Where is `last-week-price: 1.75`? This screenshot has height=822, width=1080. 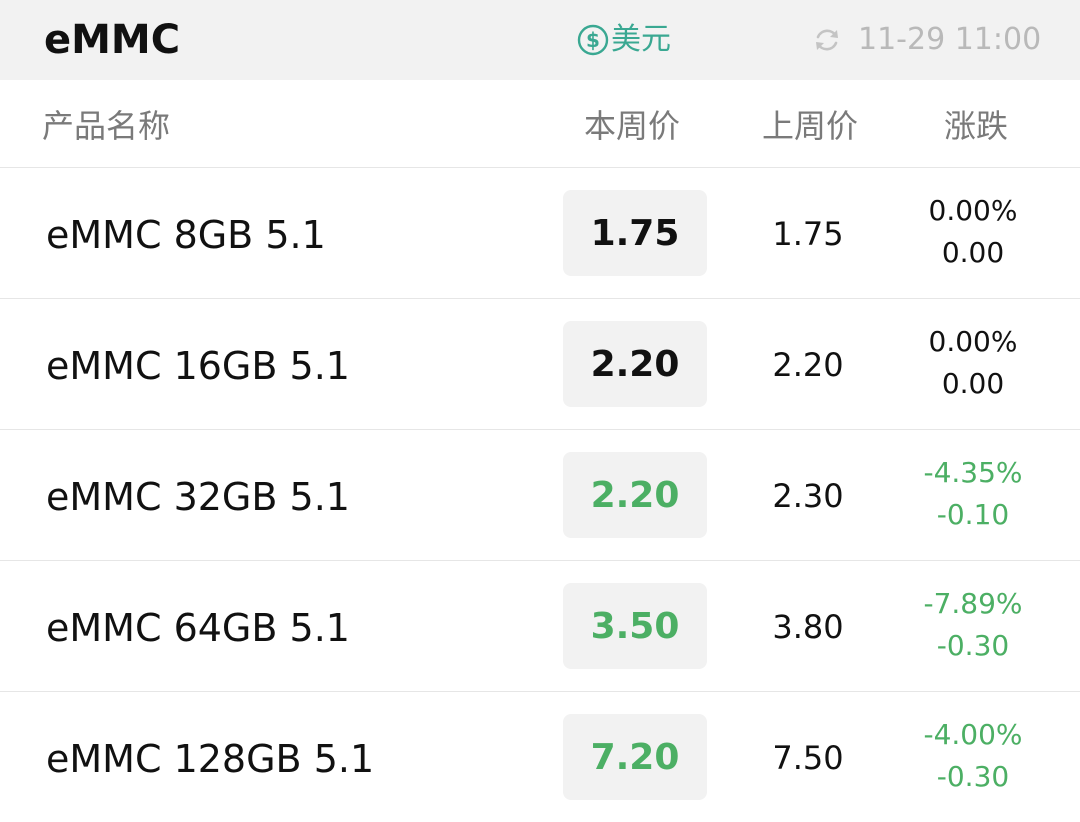 last-week-price: 1.75 is located at coordinates (808, 234).